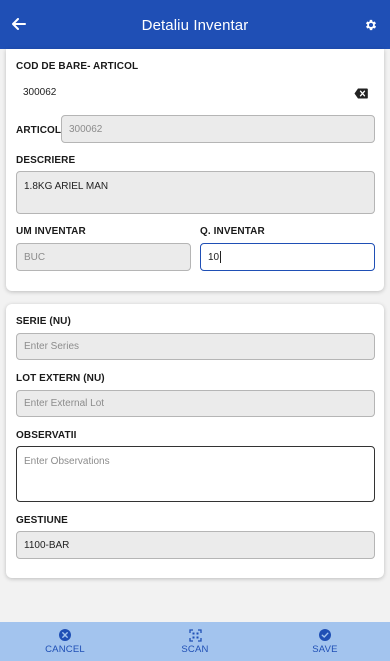 The width and height of the screenshot is (390, 661). What do you see at coordinates (46, 160) in the screenshot?
I see `descriere-label: DESCRIERE` at bounding box center [46, 160].